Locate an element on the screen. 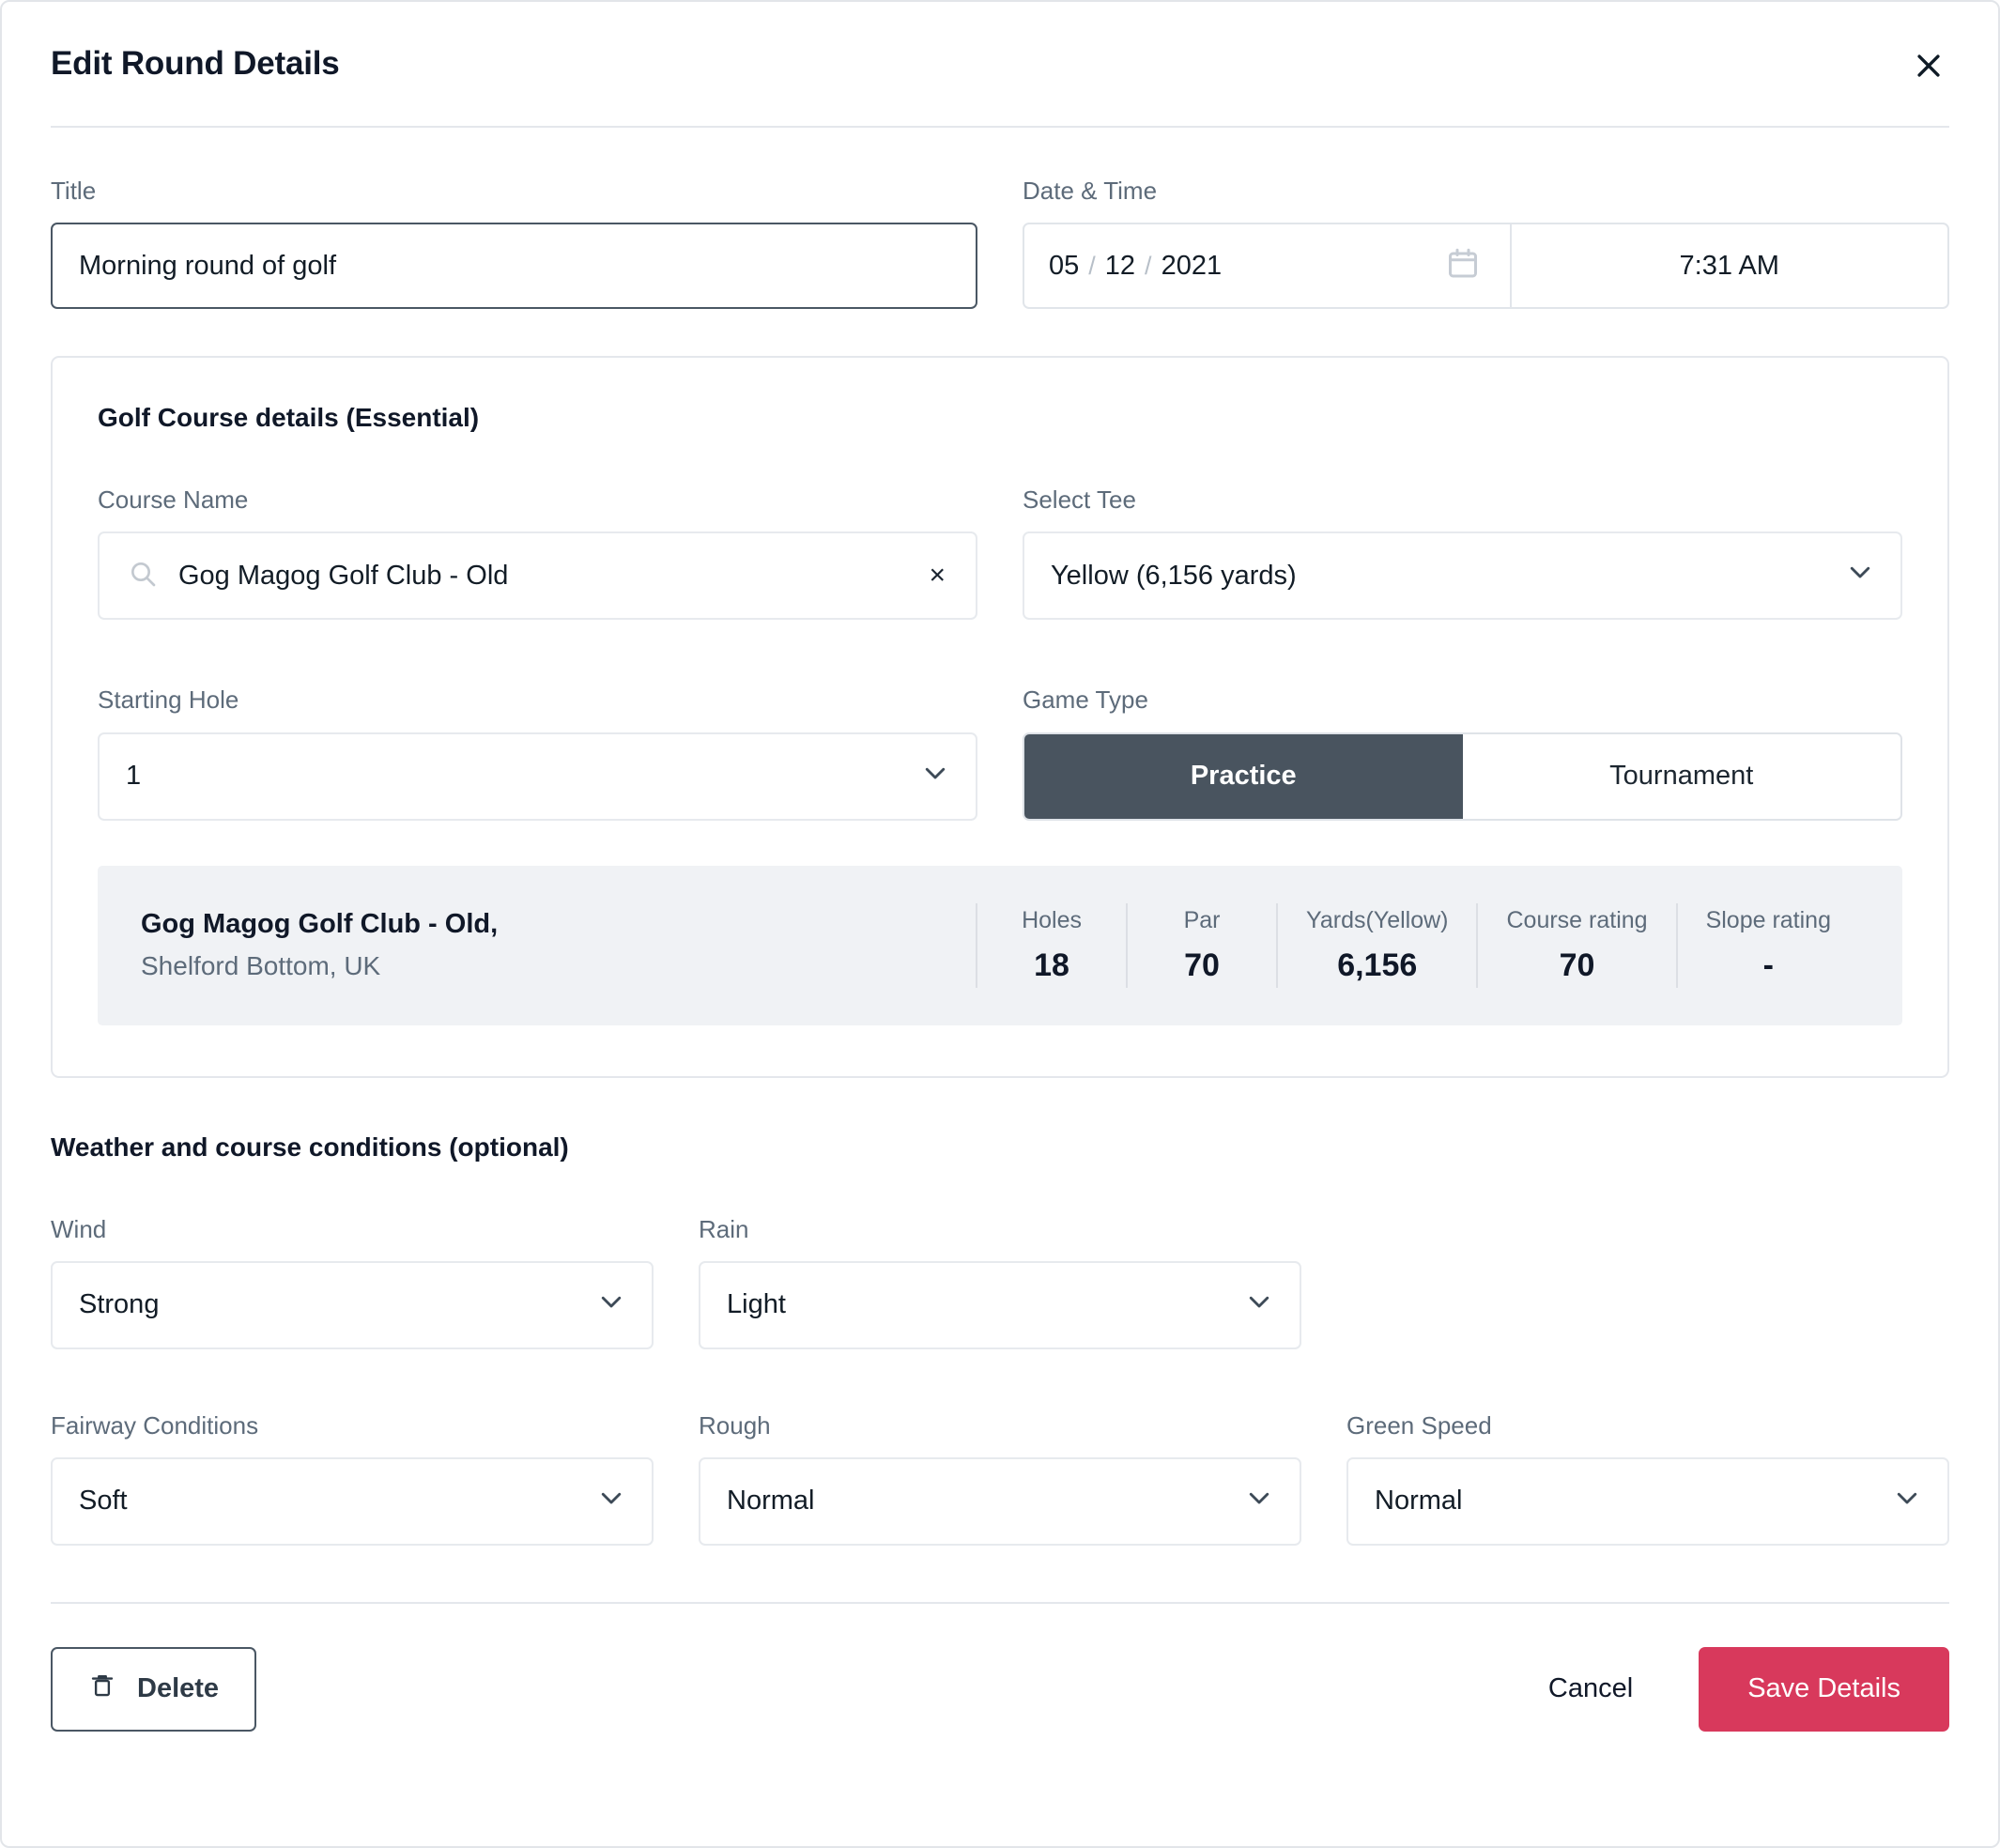 The width and height of the screenshot is (2000, 1848). calendar-icon is located at coordinates (1463, 266).